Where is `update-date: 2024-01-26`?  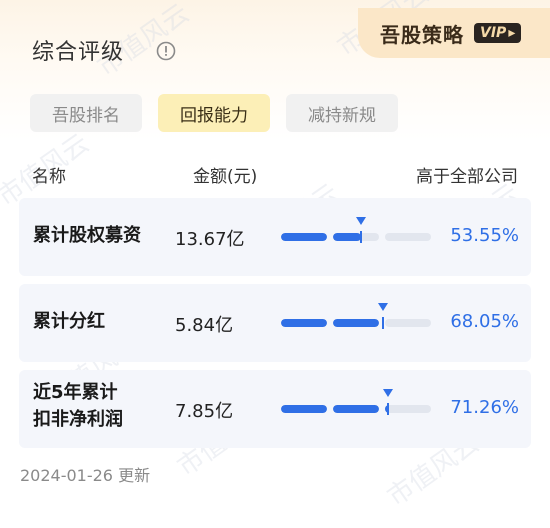 update-date: 2024-01-26 is located at coordinates (66, 475).